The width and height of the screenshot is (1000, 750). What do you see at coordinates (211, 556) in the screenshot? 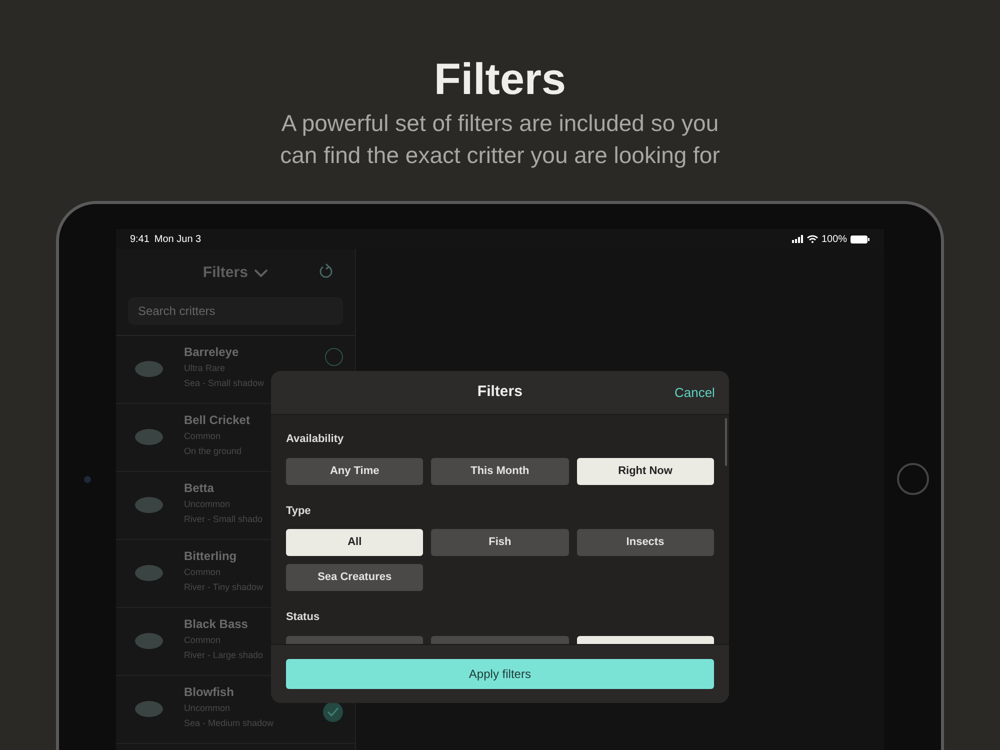
I see `critter-name: Bitterling` at bounding box center [211, 556].